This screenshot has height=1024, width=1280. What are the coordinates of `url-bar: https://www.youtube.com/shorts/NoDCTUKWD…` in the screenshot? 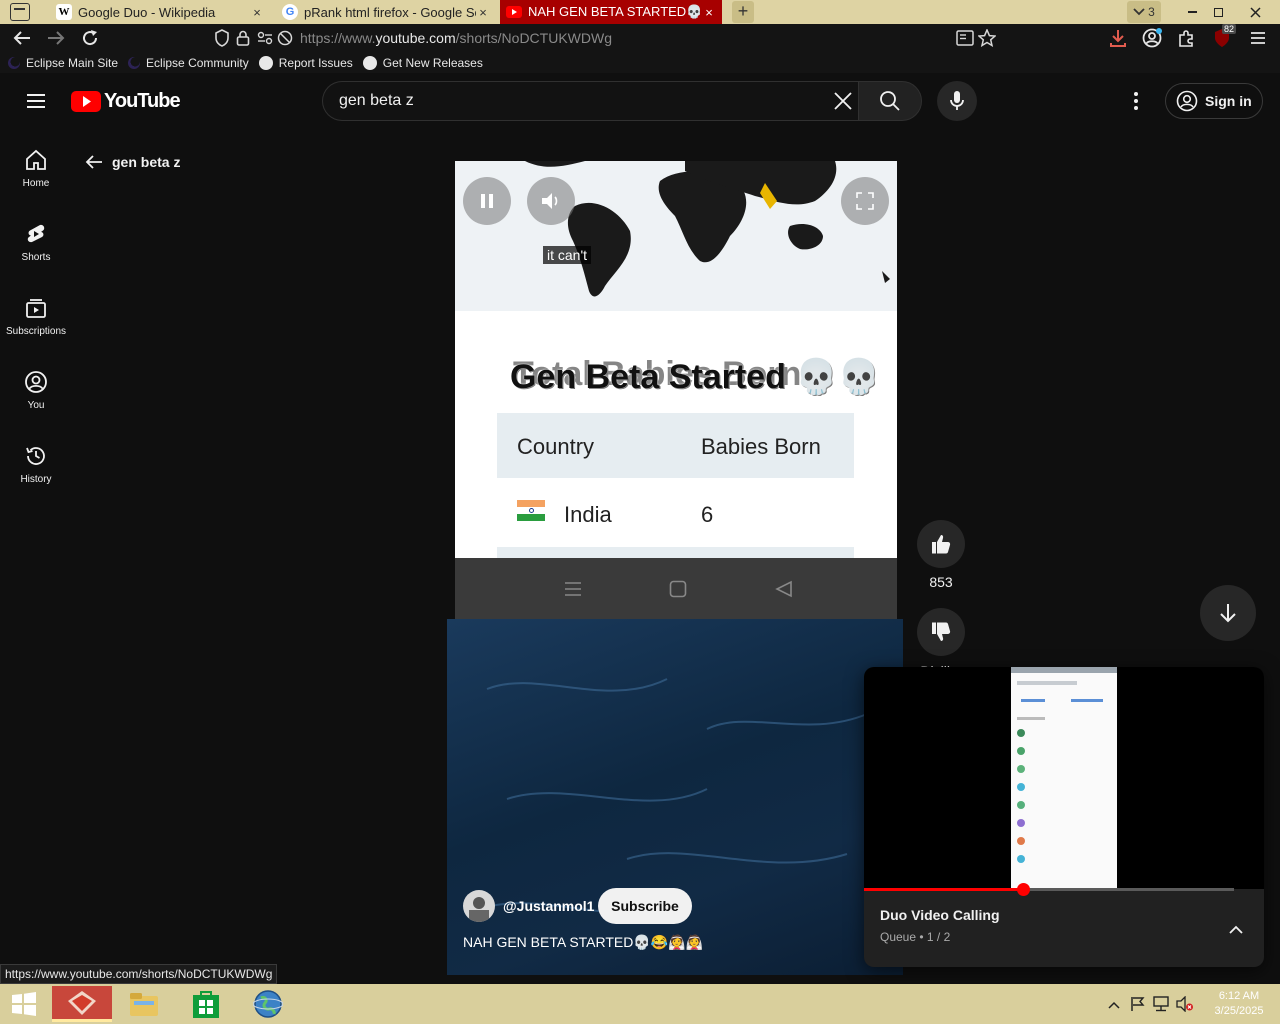 It's located at (610, 38).